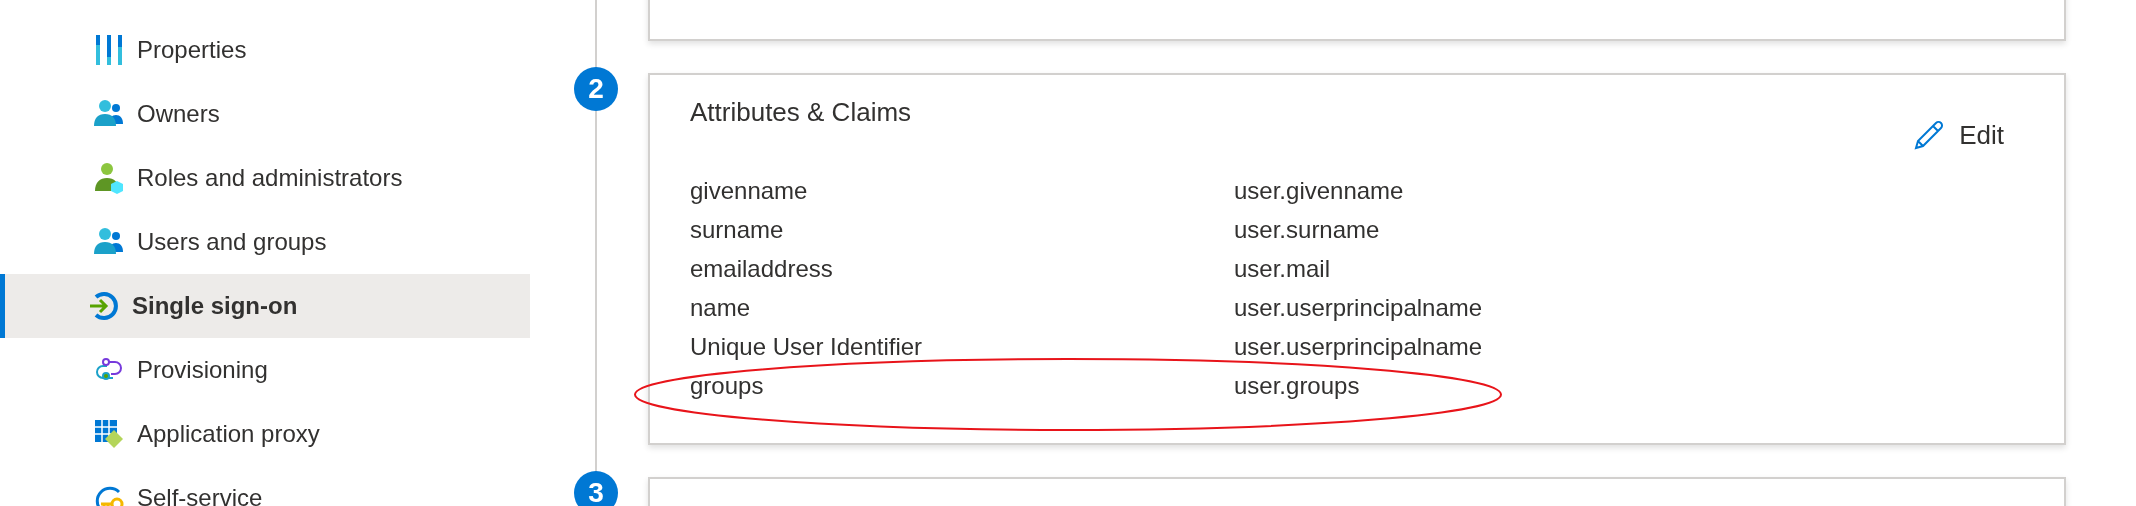 This screenshot has width=2136, height=506. Describe the element at coordinates (1283, 268) in the screenshot. I see `claim-value: user.mail` at that location.